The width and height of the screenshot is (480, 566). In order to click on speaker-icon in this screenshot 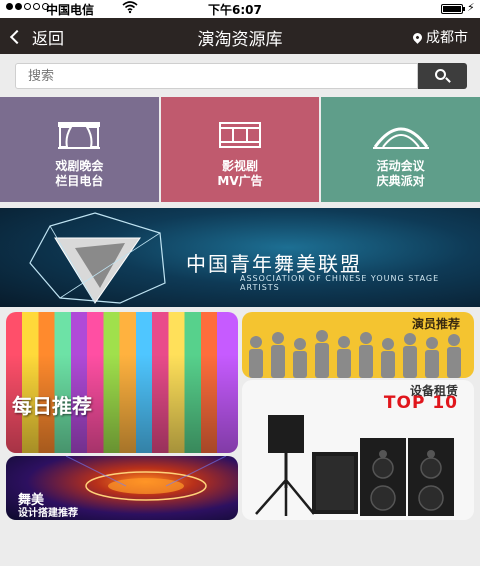, I will do `click(354, 465)`.